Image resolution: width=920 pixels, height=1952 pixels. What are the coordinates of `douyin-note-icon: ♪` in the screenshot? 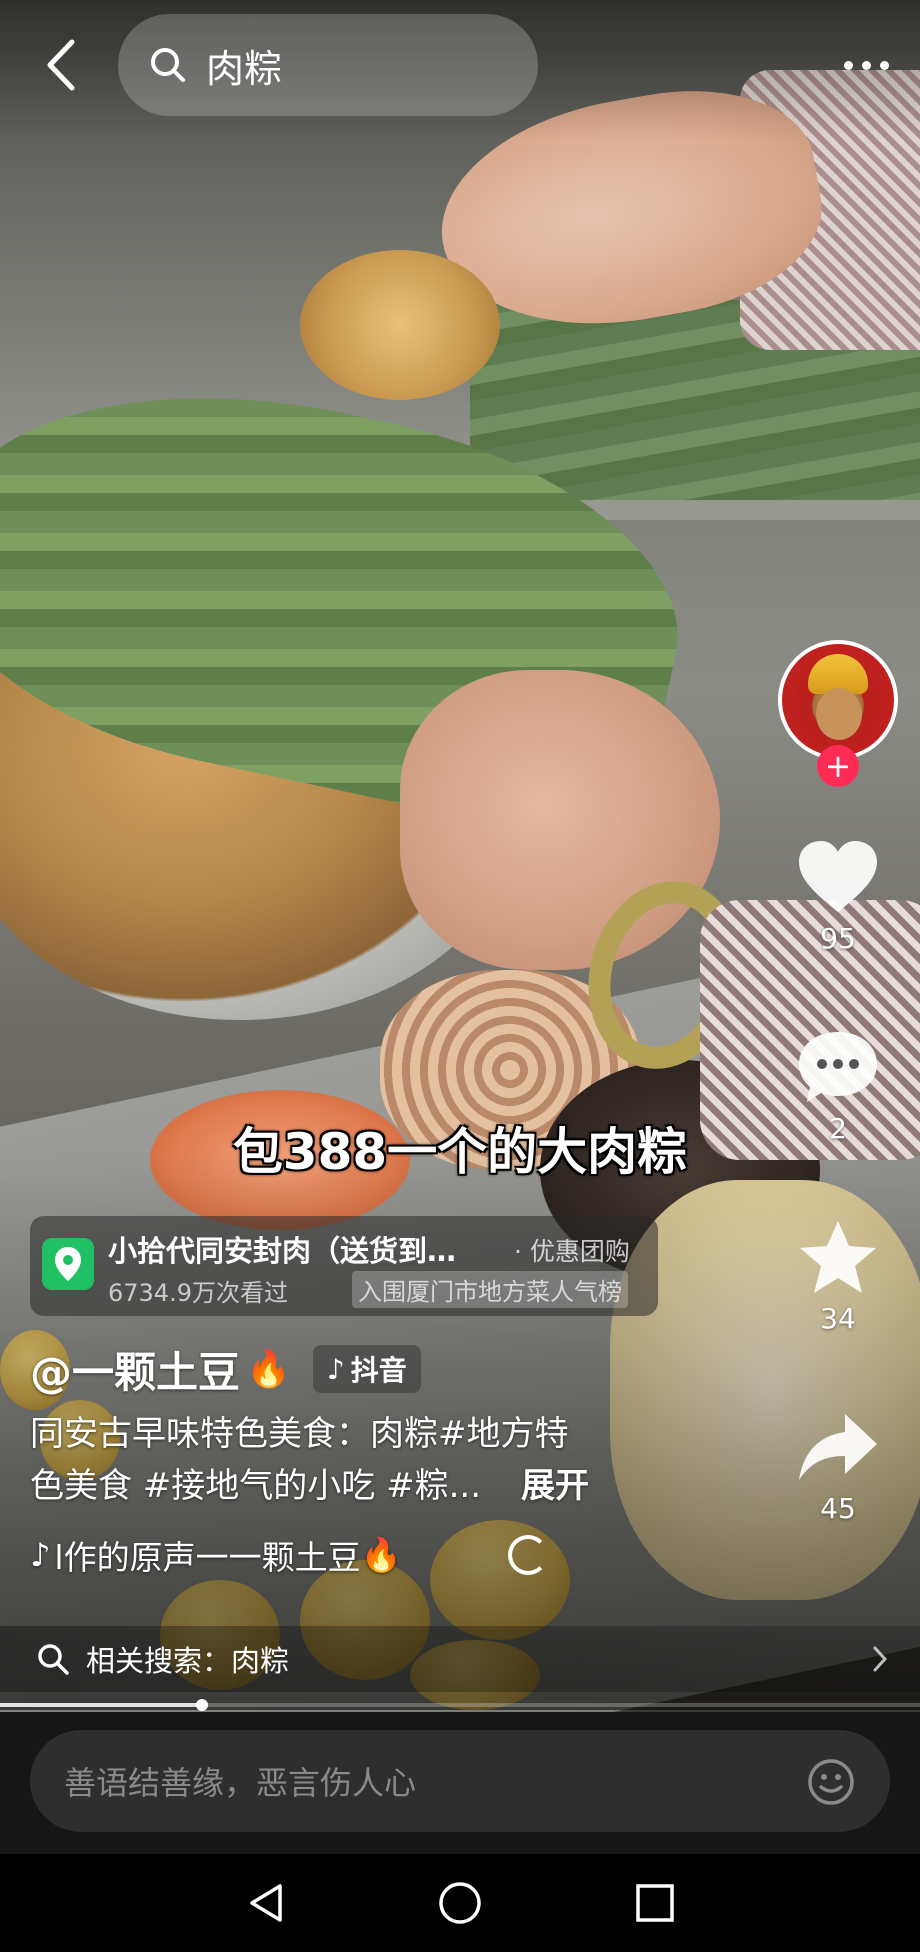 It's located at (335, 1369).